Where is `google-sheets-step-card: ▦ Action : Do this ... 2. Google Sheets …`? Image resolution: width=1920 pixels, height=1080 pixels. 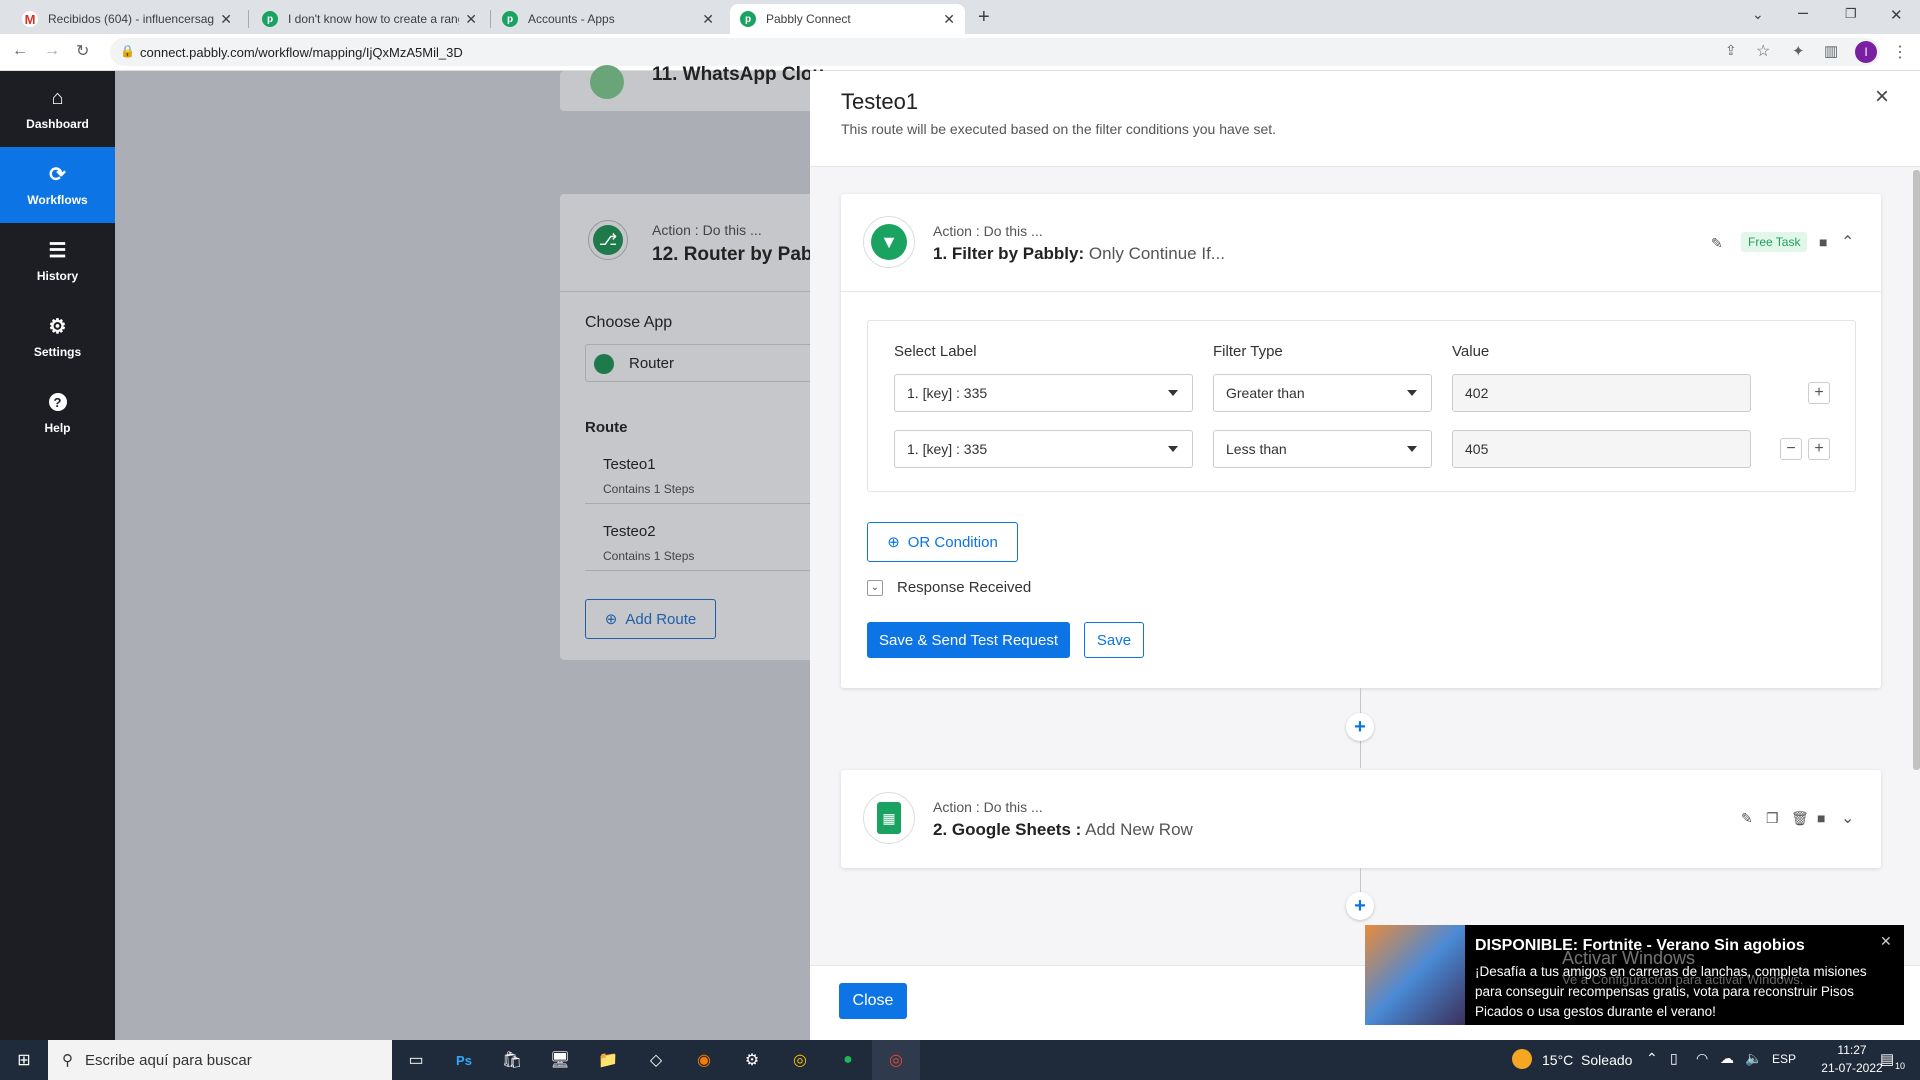 google-sheets-step-card: ▦ Action : Do this ... 2. Google Sheets … is located at coordinates (1361, 819).